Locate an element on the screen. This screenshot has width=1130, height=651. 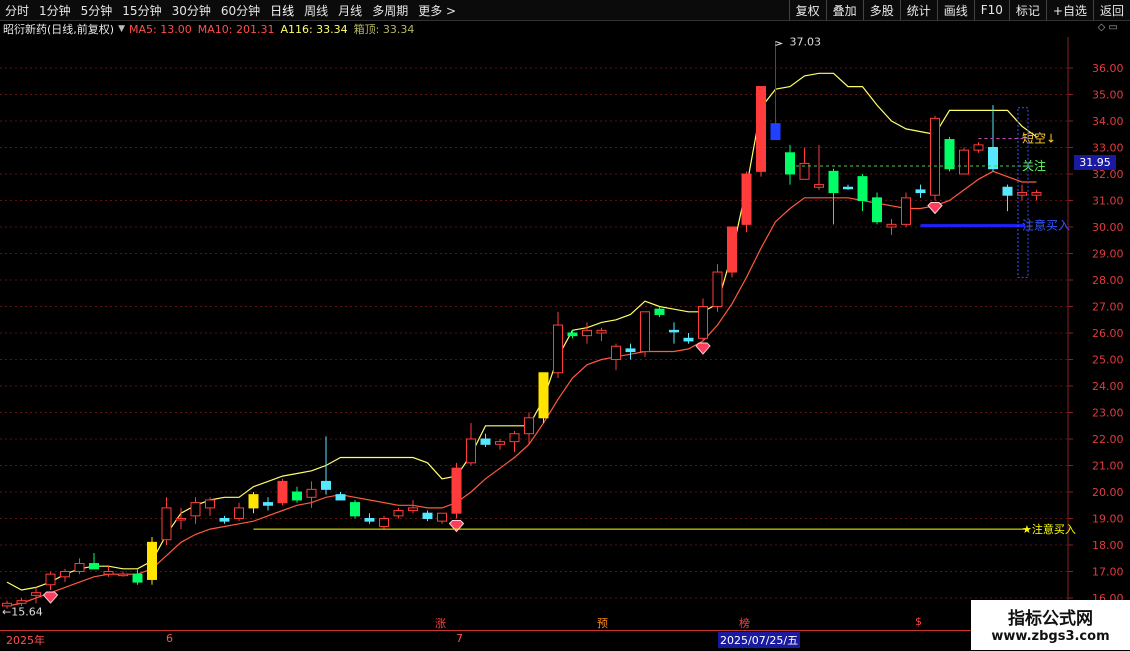
adjust-button: 复权 is located at coordinates (807, 10).